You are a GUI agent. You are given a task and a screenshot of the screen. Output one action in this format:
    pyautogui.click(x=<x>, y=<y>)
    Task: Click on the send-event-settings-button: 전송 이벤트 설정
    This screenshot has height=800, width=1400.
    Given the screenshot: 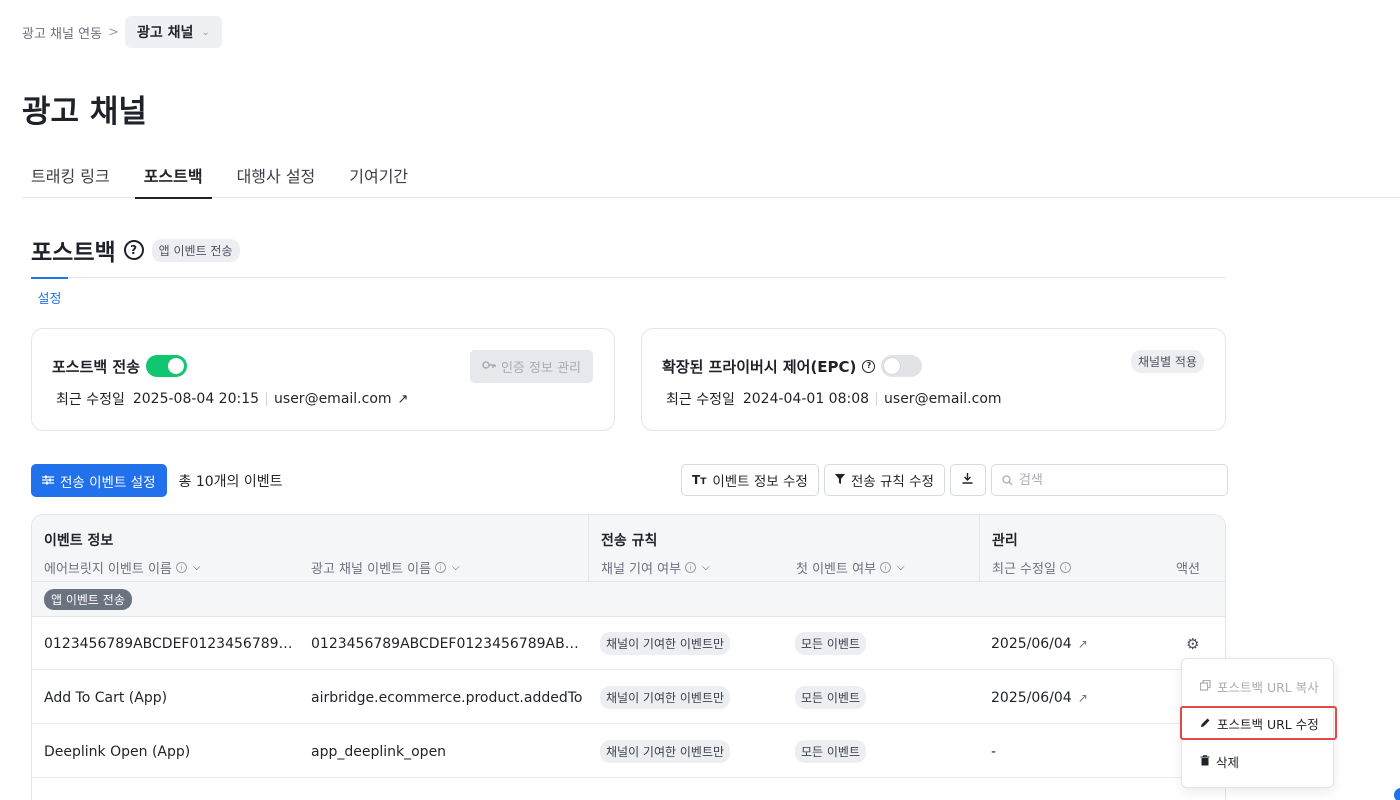 What is the action you would take?
    pyautogui.click(x=99, y=480)
    